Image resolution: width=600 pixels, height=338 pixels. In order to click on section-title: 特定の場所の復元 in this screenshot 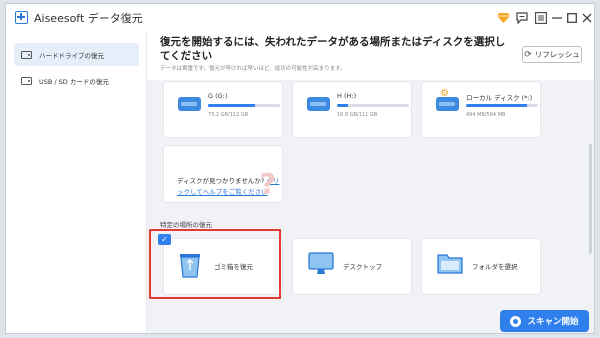, I will do `click(186, 225)`.